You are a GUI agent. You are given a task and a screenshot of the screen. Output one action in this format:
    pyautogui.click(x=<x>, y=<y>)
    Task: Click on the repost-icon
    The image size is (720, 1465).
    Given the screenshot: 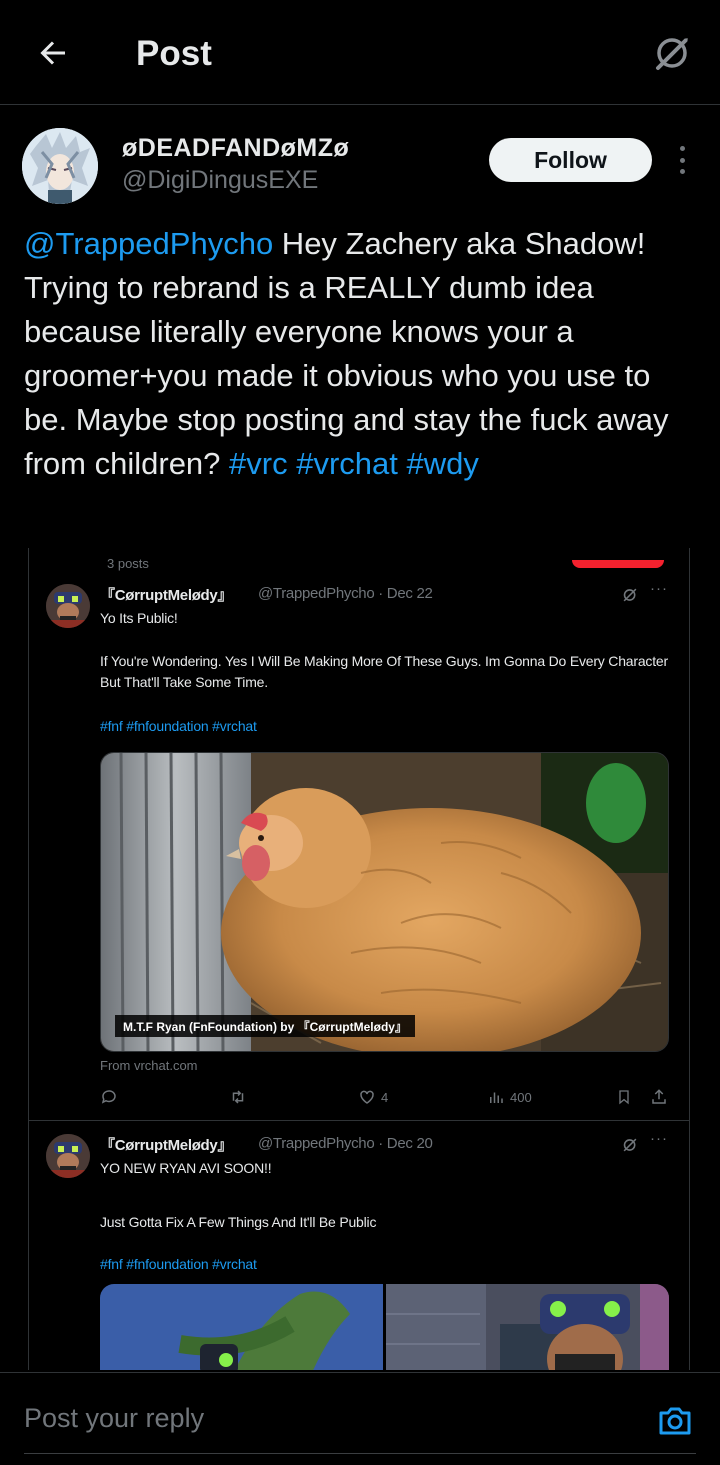 What is the action you would take?
    pyautogui.click(x=238, y=1097)
    